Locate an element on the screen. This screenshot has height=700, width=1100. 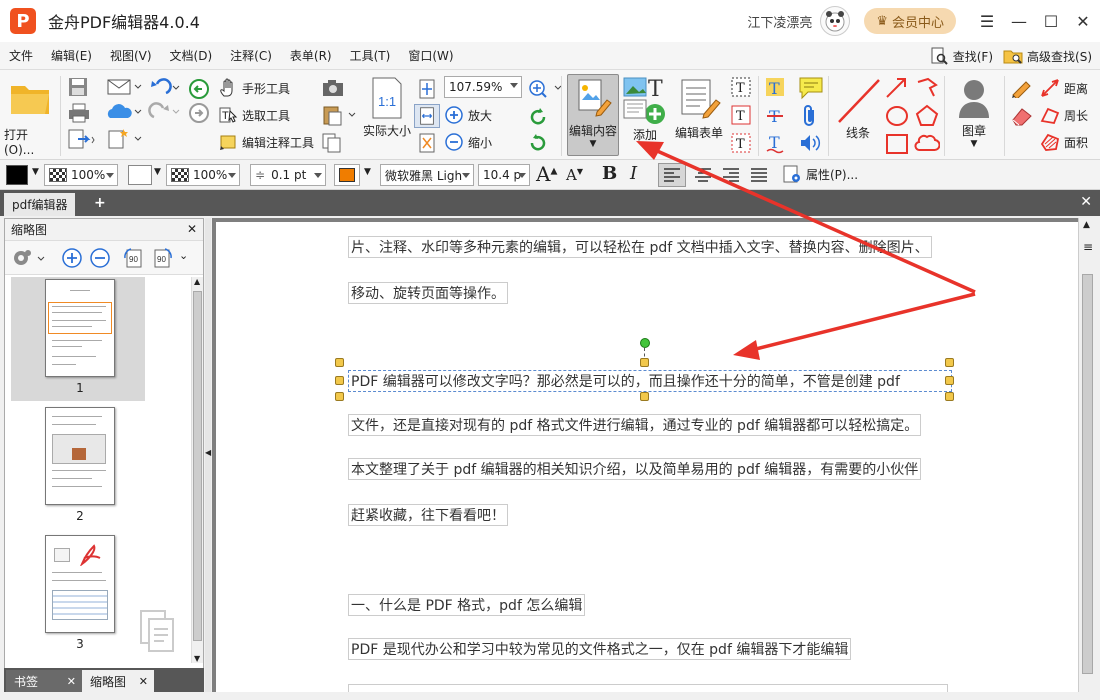
hand-tool-button: 手形工具 is located at coordinates (254, 88).